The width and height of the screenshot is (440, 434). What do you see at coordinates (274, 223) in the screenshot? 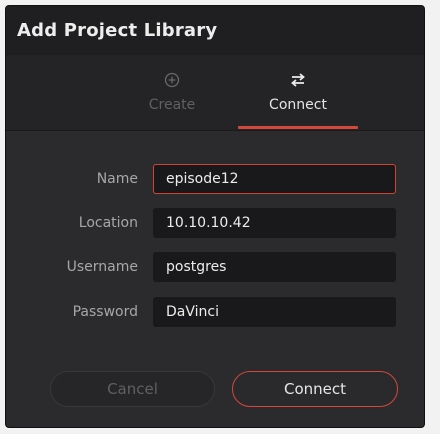
I see `location-field` at bounding box center [274, 223].